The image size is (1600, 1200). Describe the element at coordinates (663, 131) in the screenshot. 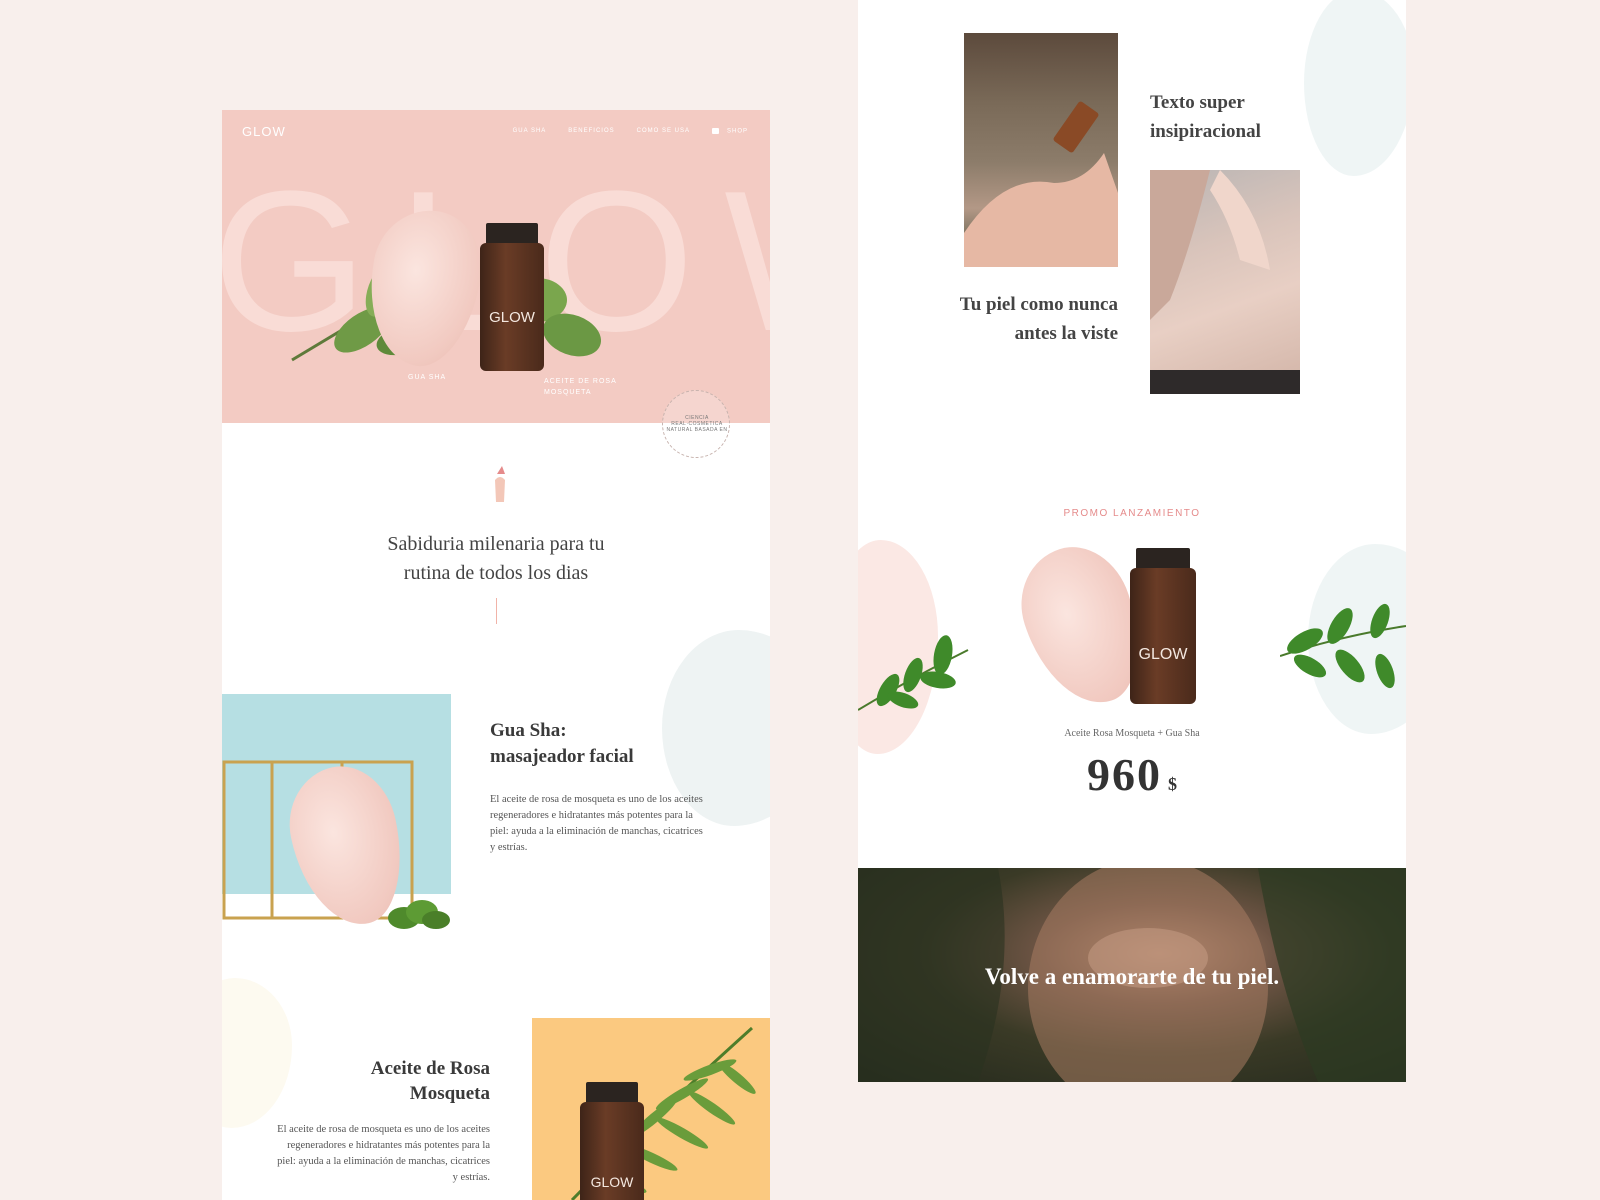

I see `nav-item-como-se-usa: COMO SE USA` at that location.